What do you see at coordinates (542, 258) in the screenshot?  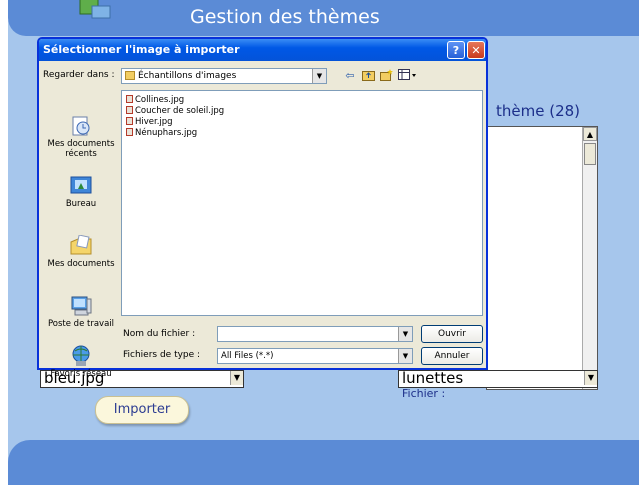 I see `theme-list: ▲` at bounding box center [542, 258].